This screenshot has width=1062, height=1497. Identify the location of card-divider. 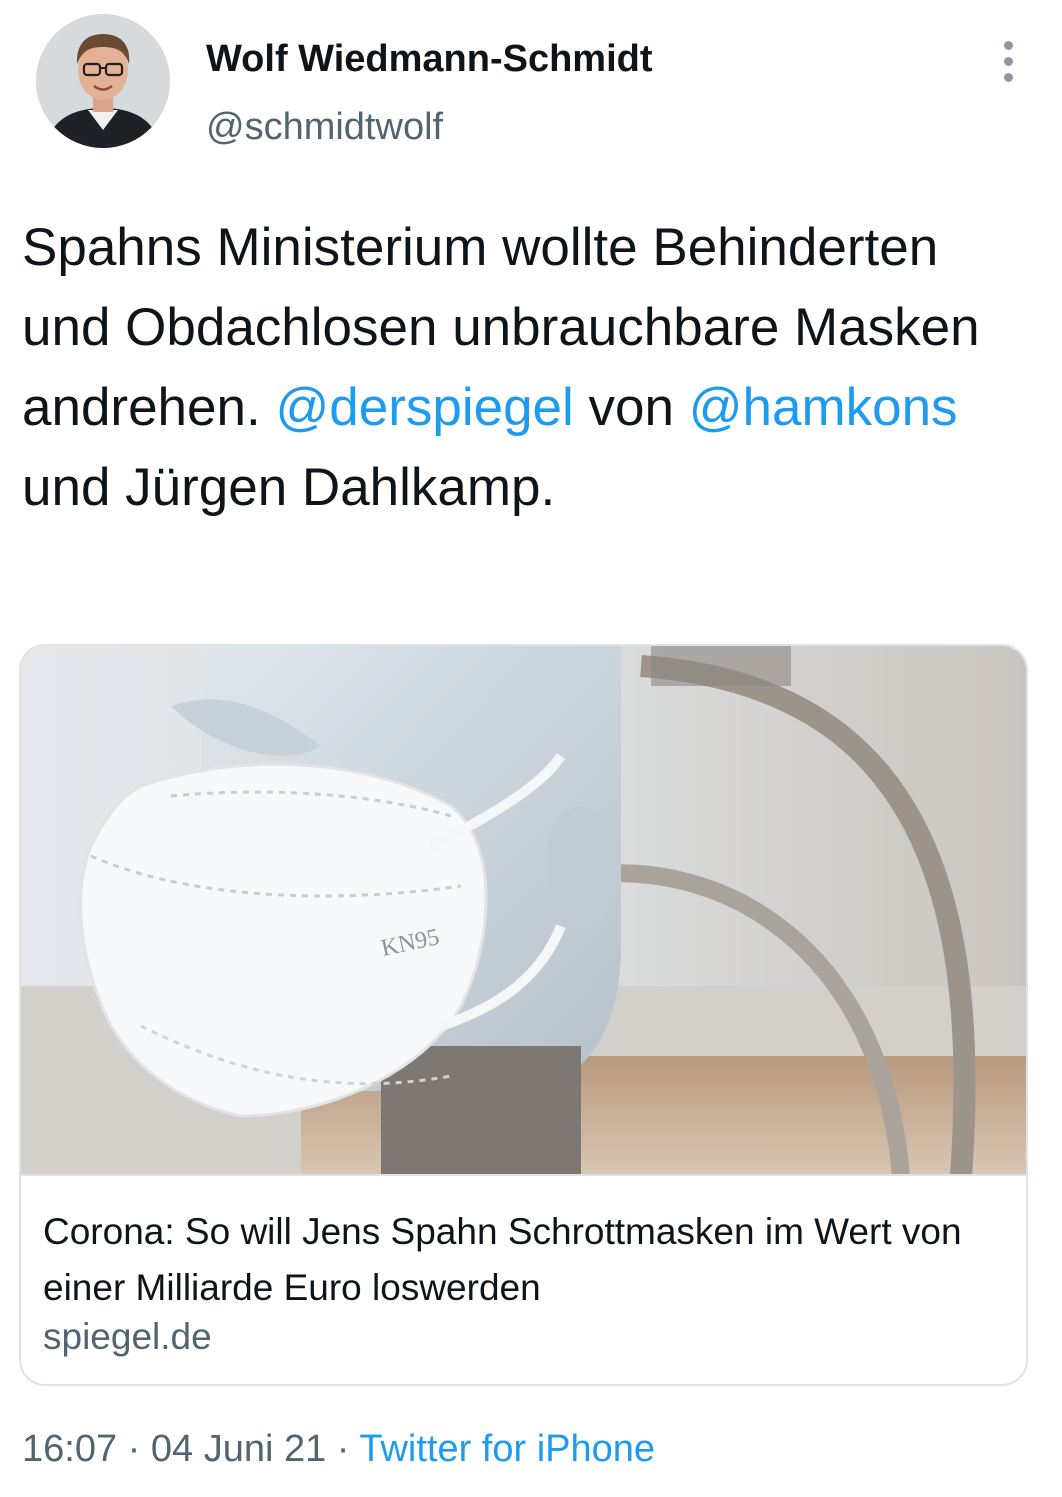
(523, 1175).